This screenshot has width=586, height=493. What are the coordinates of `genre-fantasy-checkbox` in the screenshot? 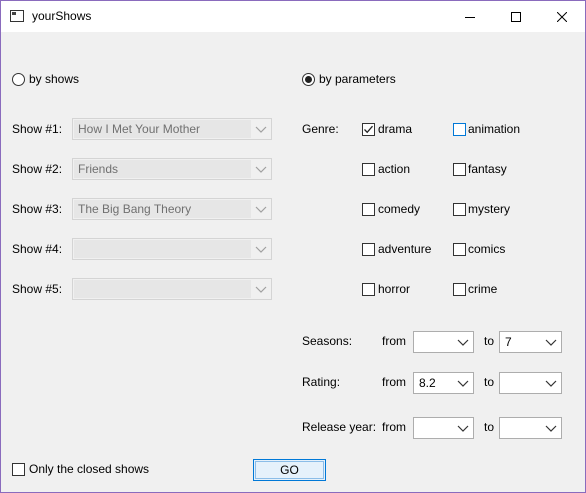 It's located at (459, 169).